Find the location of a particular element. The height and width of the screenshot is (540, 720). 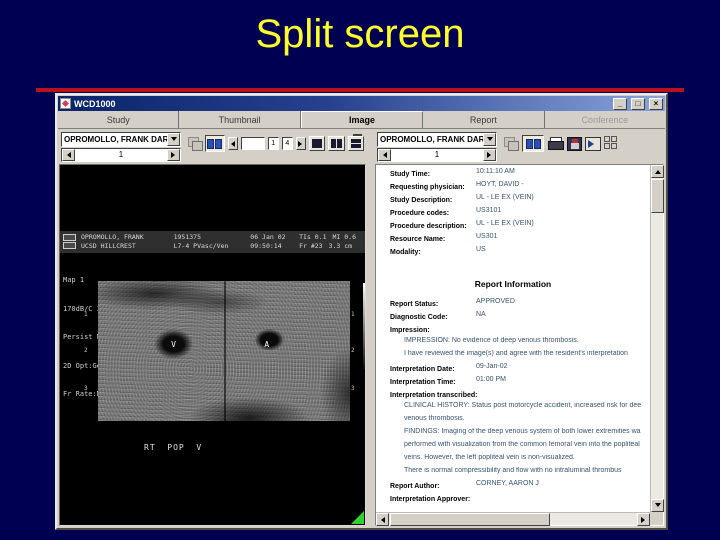

output-info: TIs 0.1 MI 0.6 Fr #23 3.3 cm is located at coordinates (330, 242).